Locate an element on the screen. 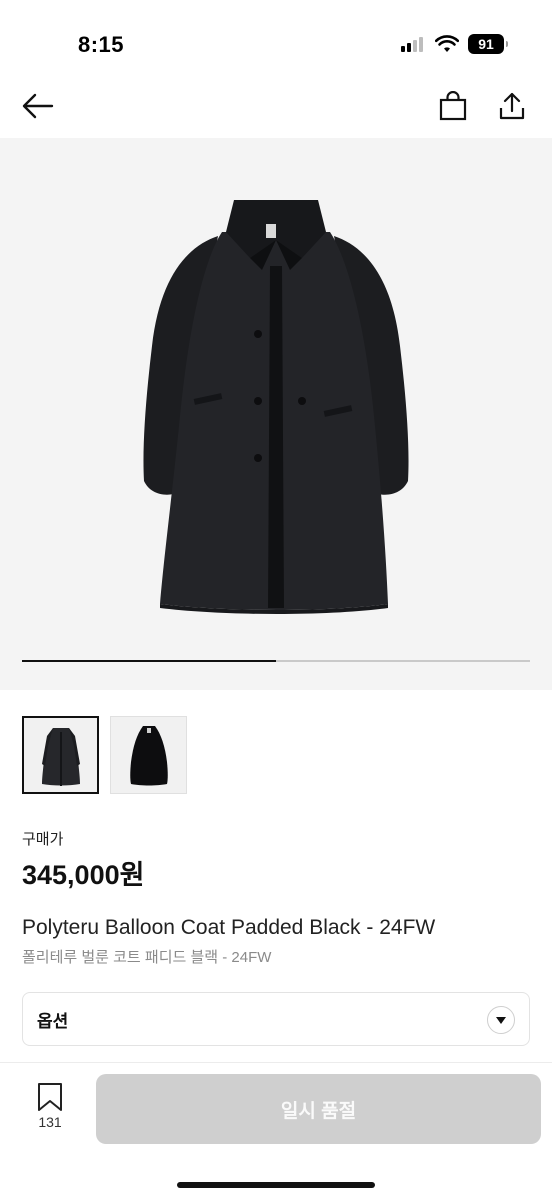 Image resolution: width=552 pixels, height=1200 pixels. nav-bar is located at coordinates (276, 109).